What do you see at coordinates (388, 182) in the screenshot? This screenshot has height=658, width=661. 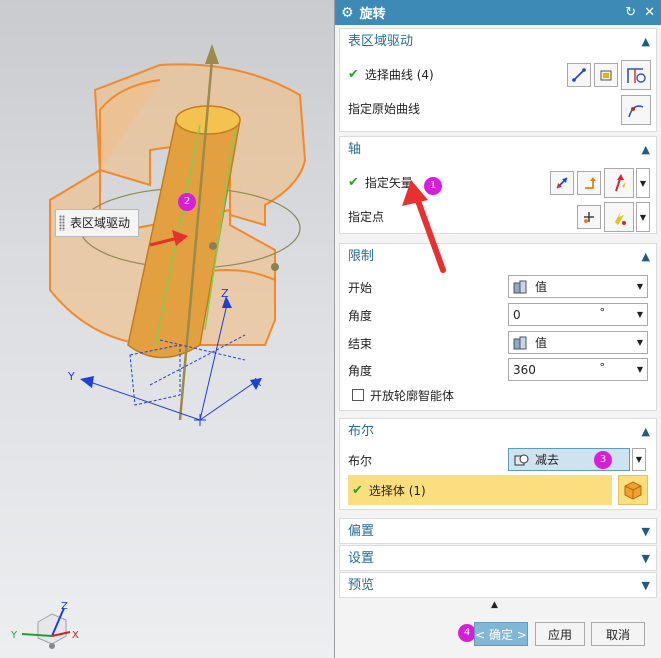 I see `specify-vector-label: 指定矢量` at bounding box center [388, 182].